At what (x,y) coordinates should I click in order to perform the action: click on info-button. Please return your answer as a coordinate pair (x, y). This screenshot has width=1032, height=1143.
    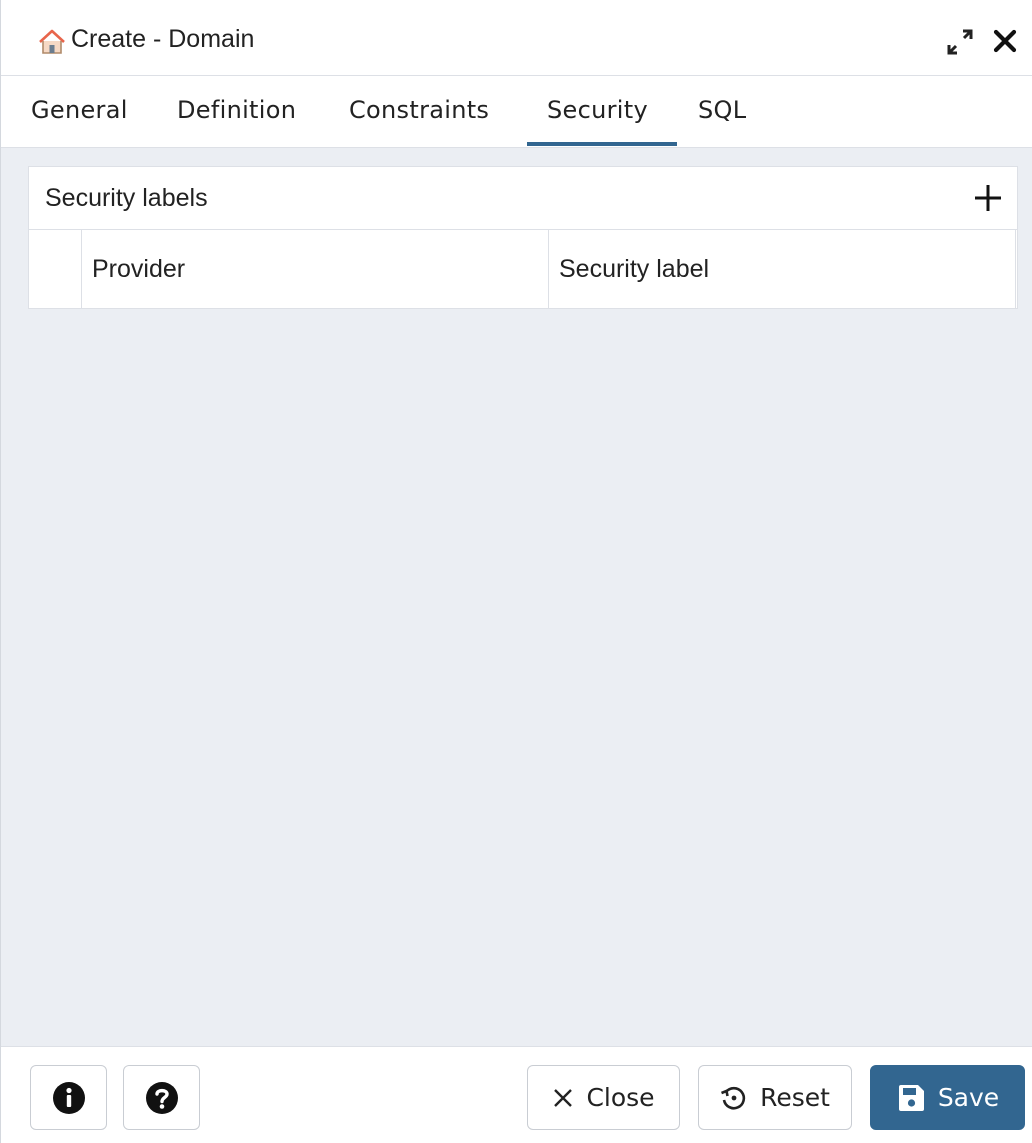
    Looking at the image, I should click on (68, 1097).